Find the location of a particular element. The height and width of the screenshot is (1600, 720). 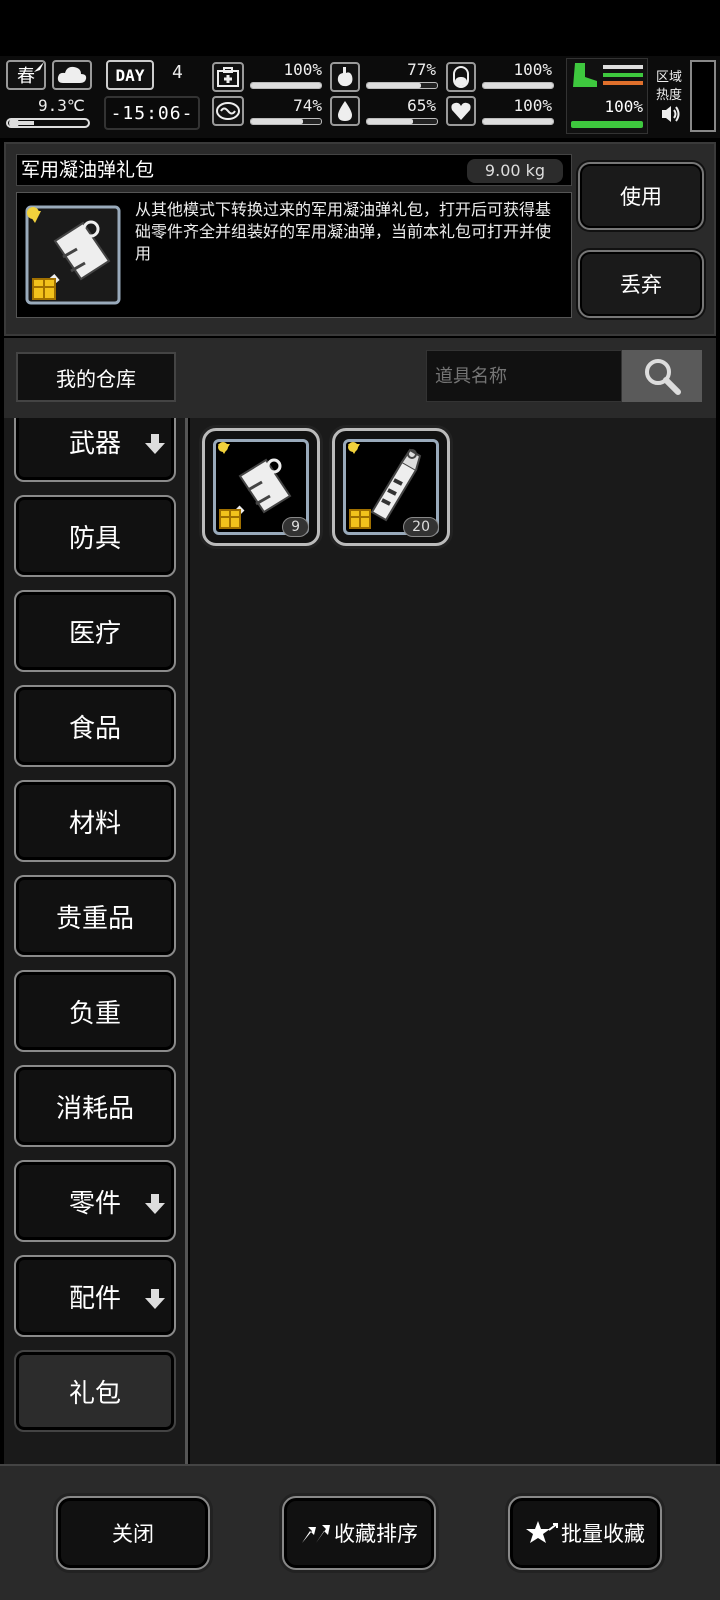

bottom-bar: 关闭 收藏排序 批量收藏 is located at coordinates (360, 1532).